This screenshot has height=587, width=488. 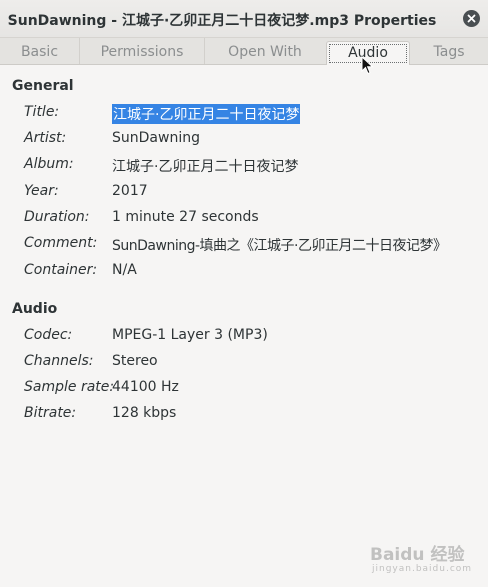 I want to click on tab-label: Tags, so click(x=449, y=52).